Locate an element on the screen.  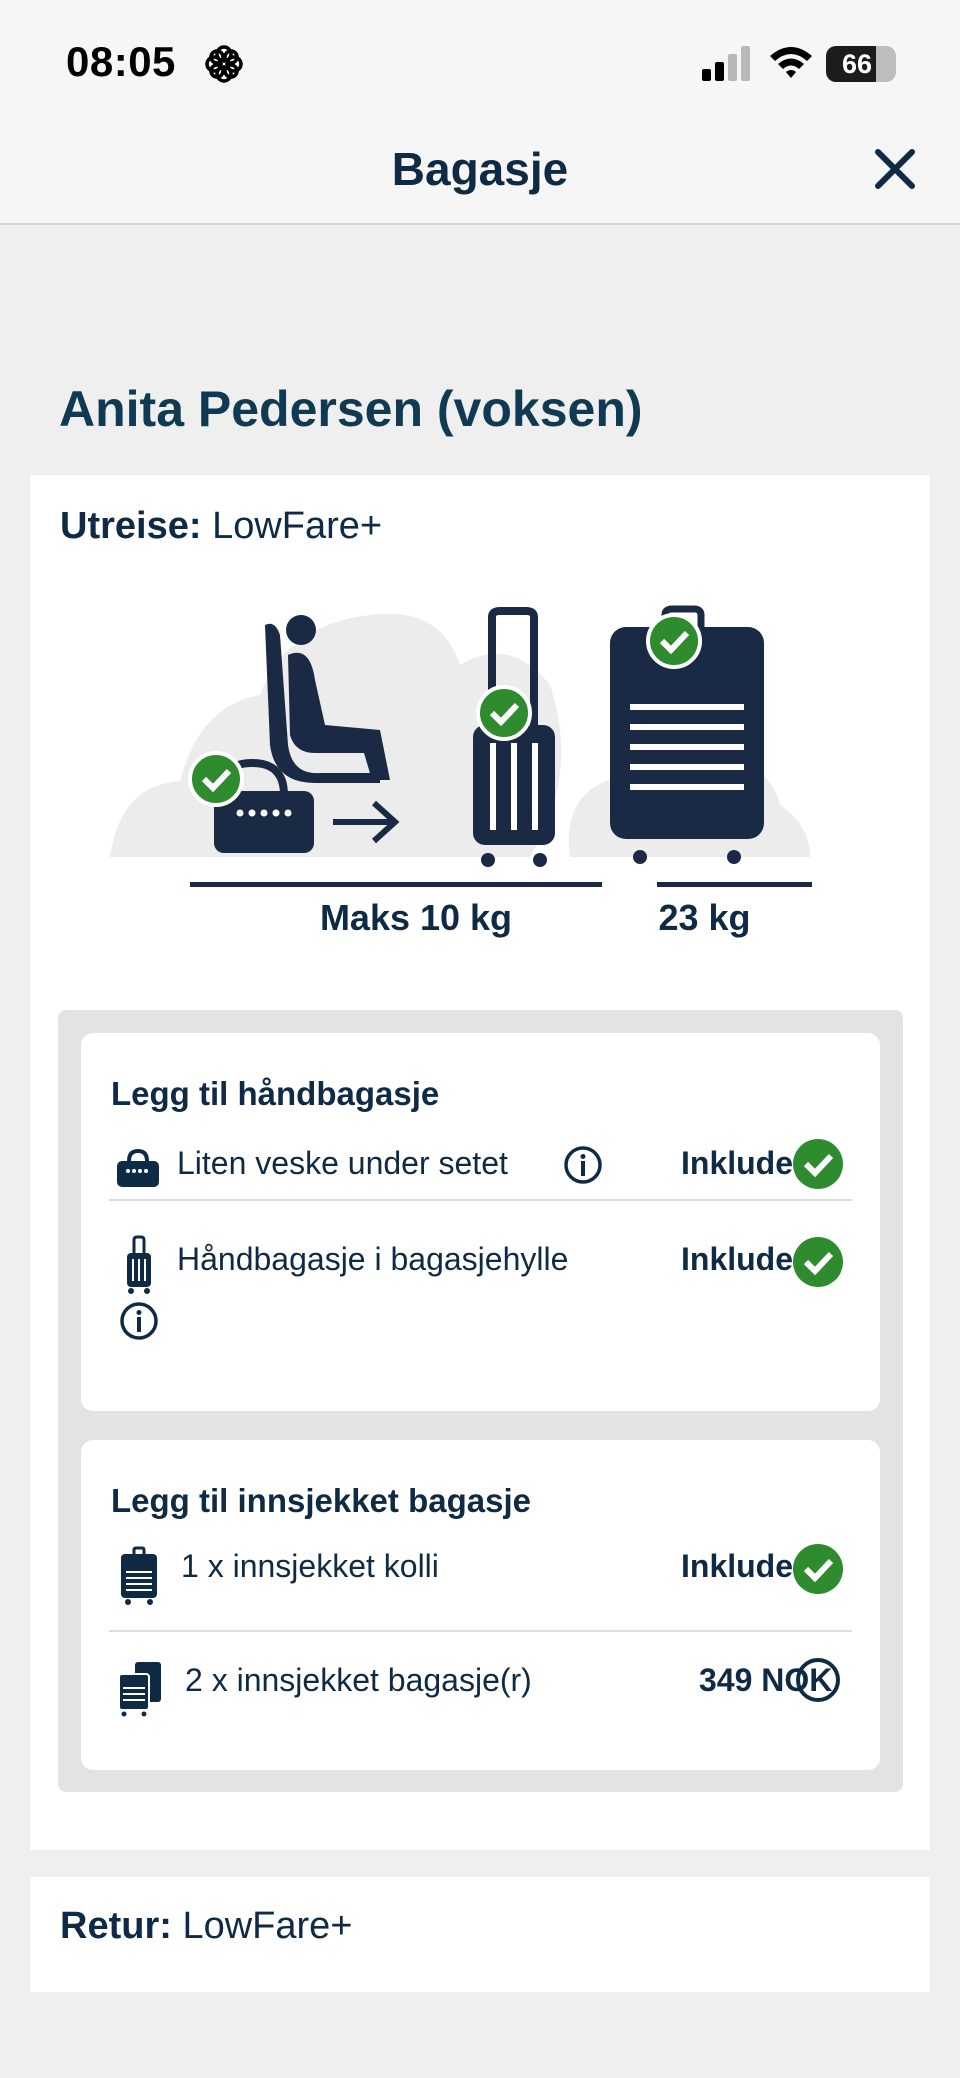
suitcases-icon is located at coordinates (139, 1689).